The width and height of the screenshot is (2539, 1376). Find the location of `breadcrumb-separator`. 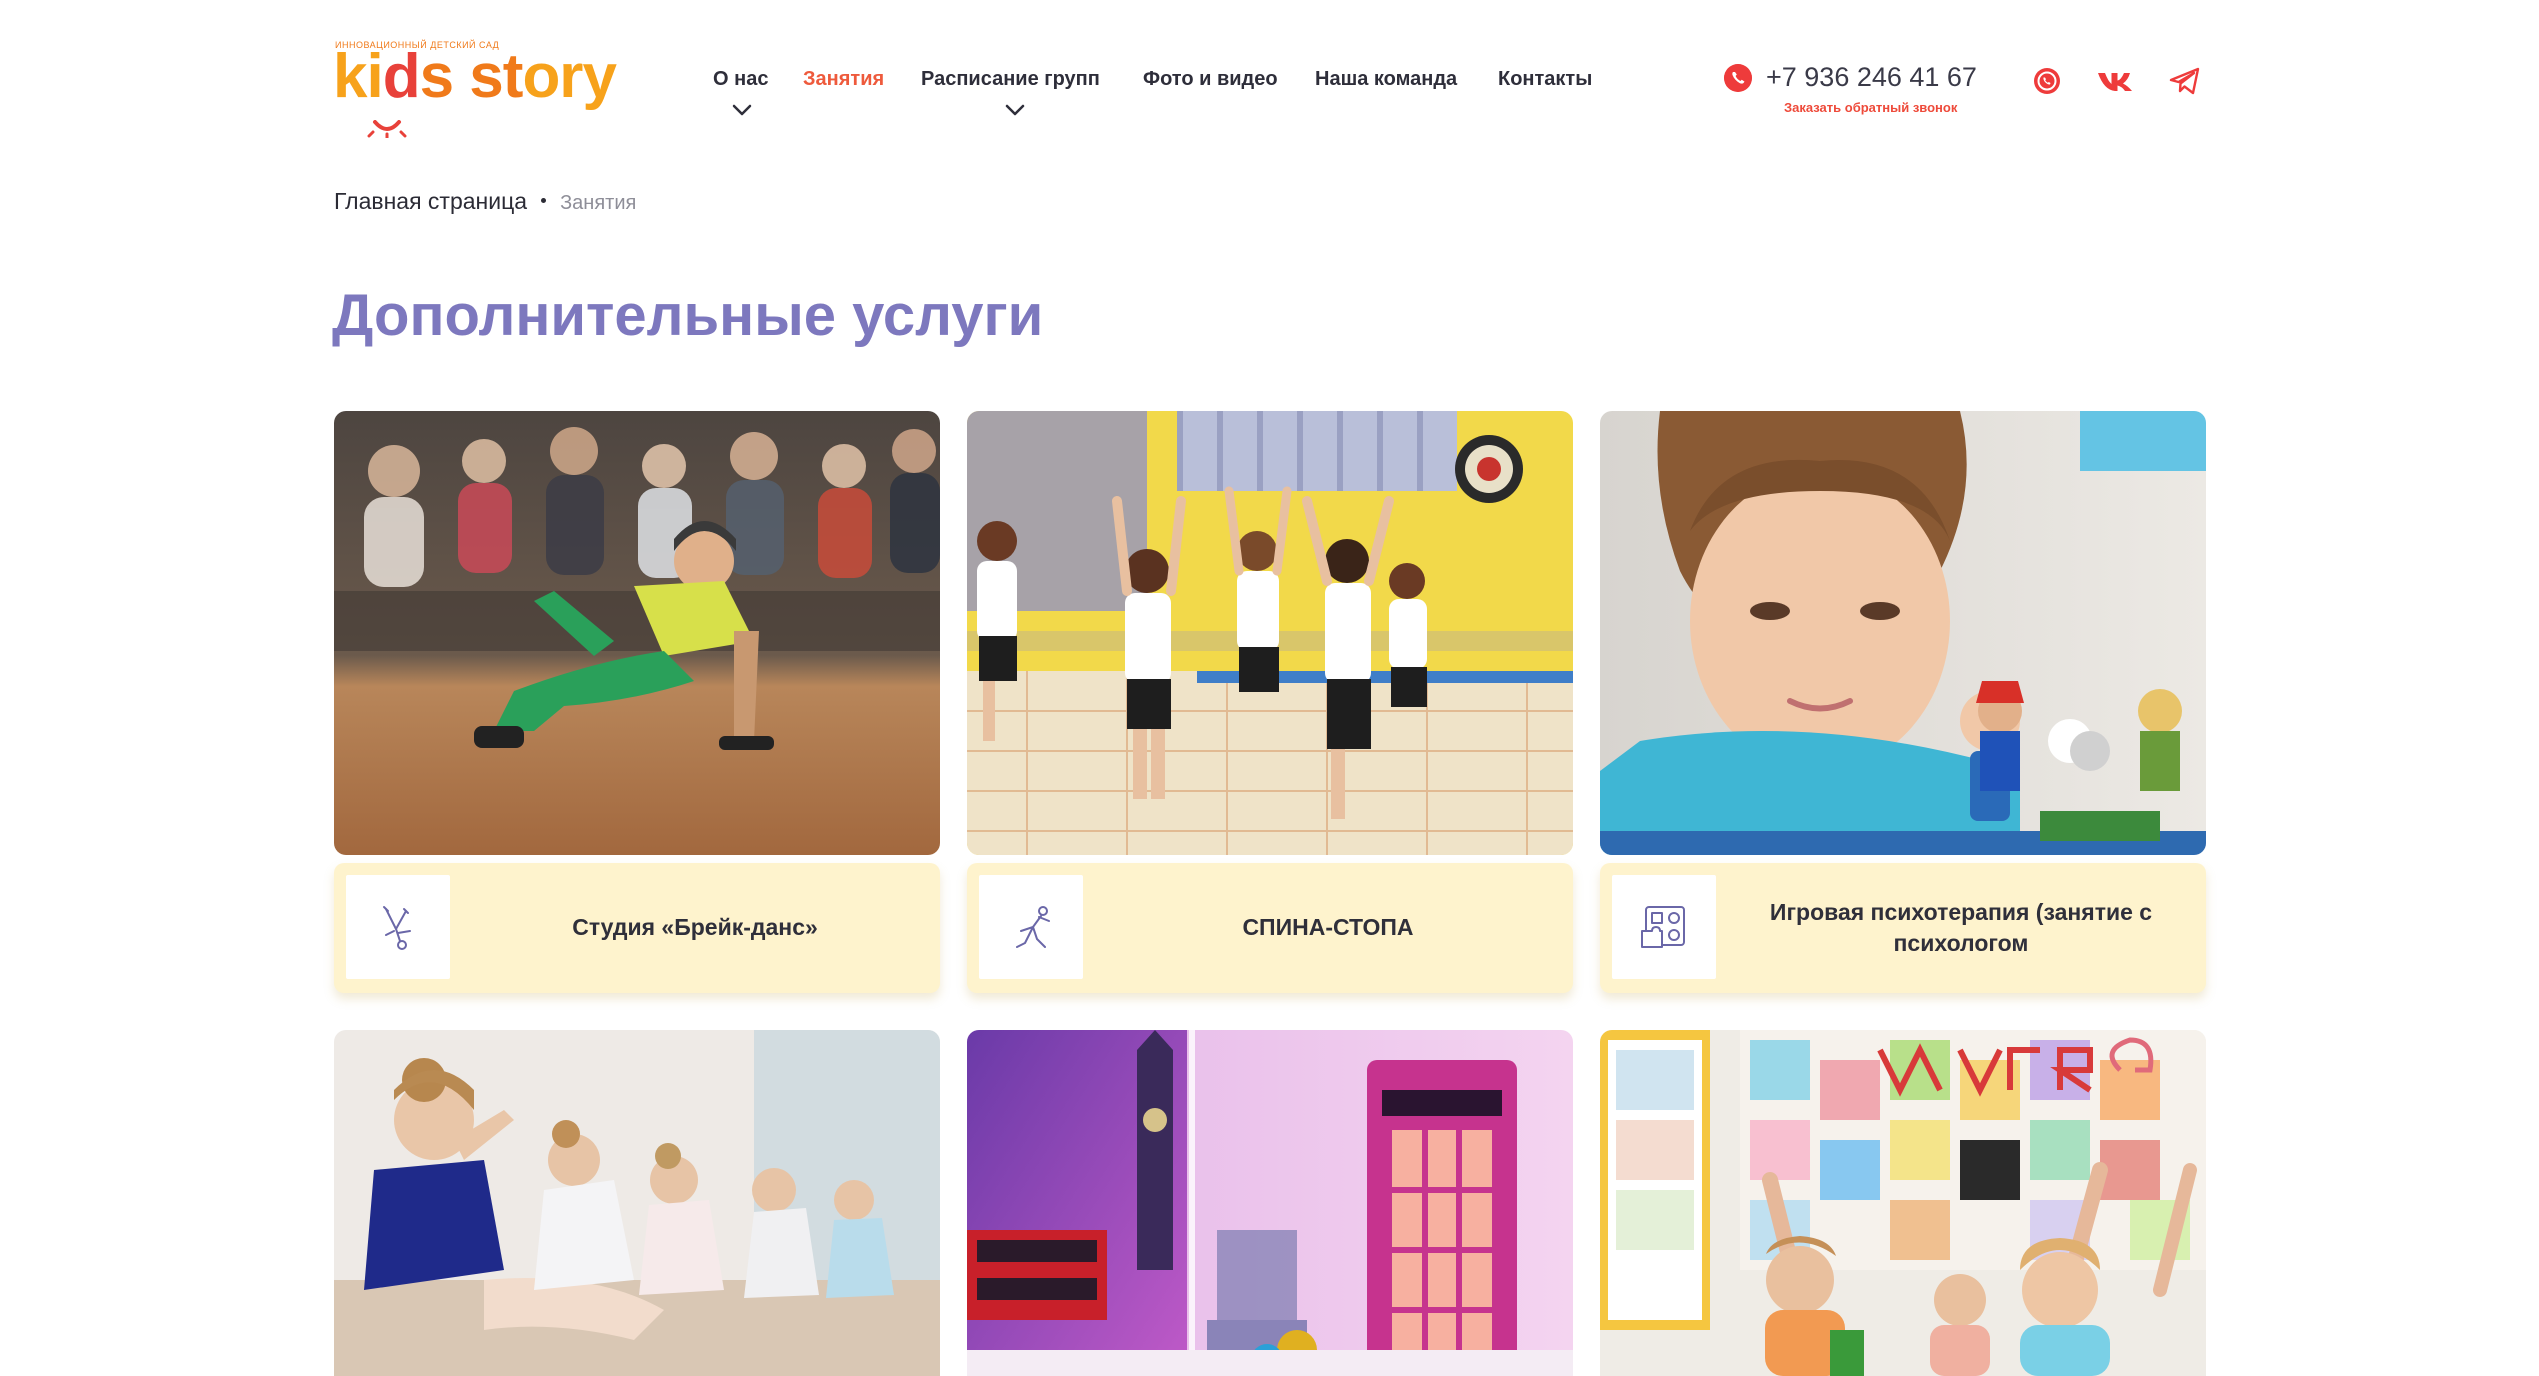

breadcrumb-separator is located at coordinates (544, 200).